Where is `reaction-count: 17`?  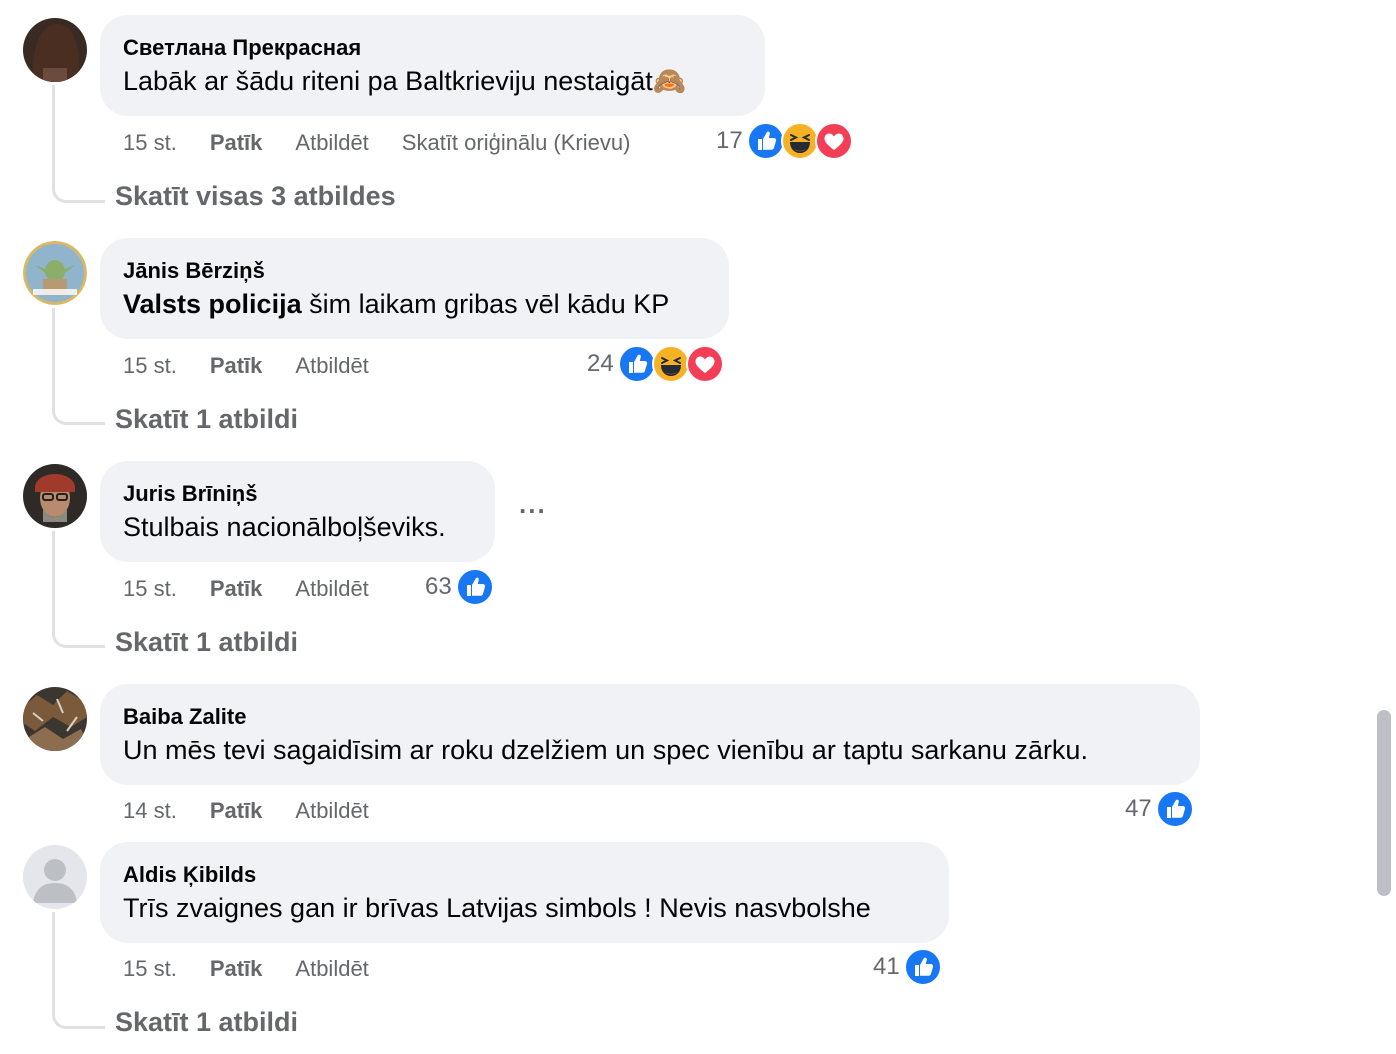
reaction-count: 17 is located at coordinates (729, 140).